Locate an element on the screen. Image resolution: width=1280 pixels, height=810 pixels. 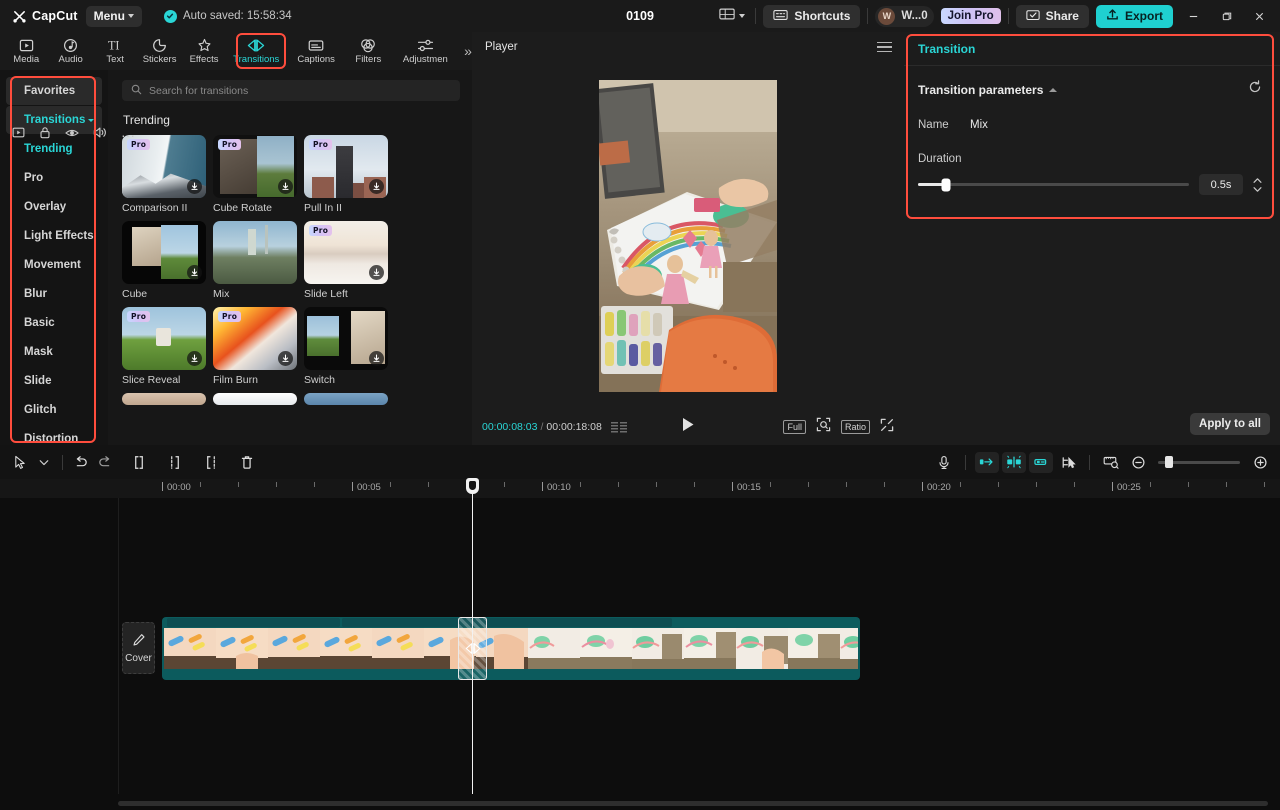
zoom-out-icon is located at coordinates (1138, 462).